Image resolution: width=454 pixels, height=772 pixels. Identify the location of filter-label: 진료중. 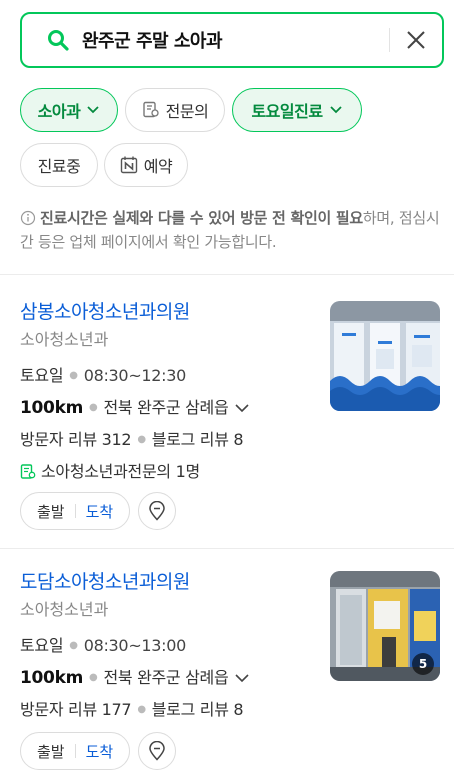
(59, 166).